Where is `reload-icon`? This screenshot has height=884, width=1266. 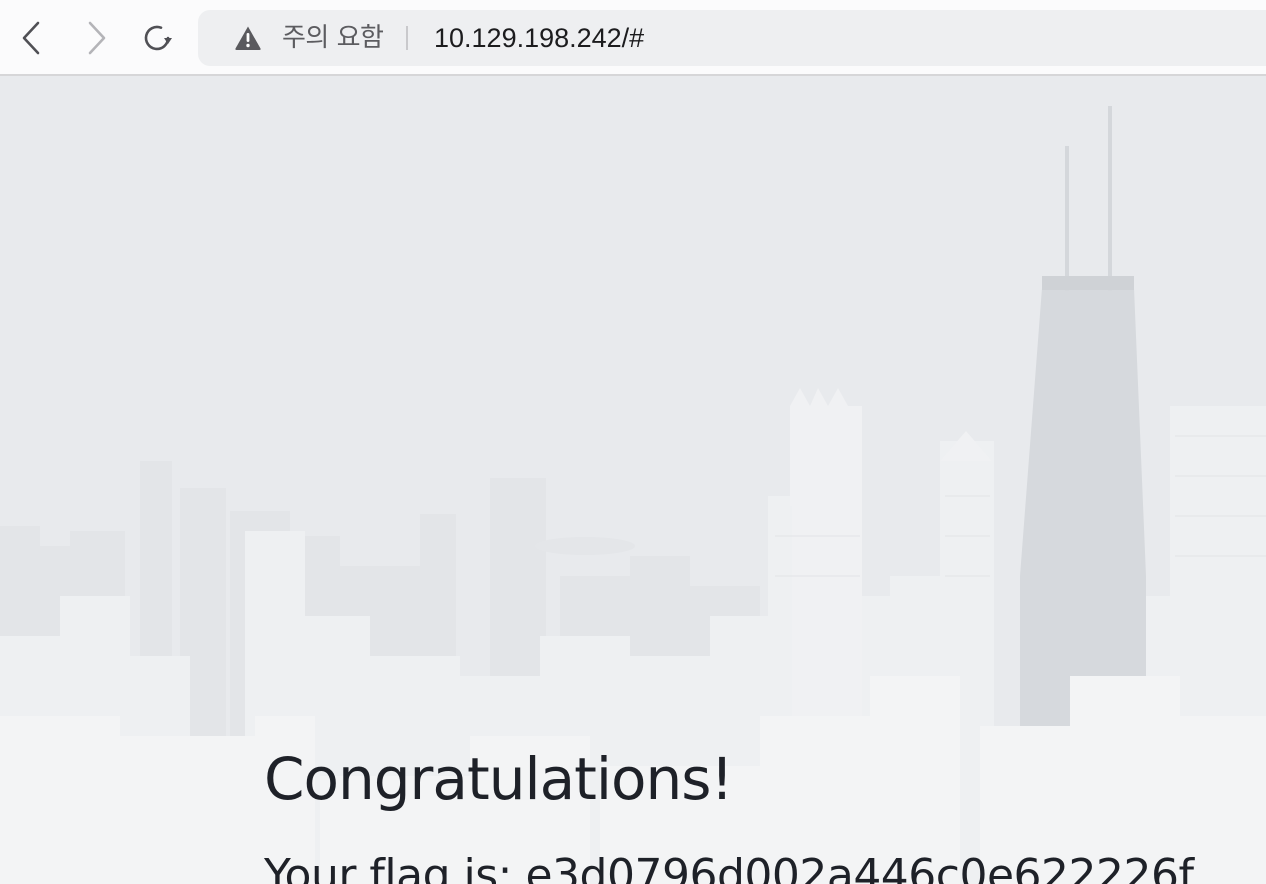
reload-icon is located at coordinates (158, 38).